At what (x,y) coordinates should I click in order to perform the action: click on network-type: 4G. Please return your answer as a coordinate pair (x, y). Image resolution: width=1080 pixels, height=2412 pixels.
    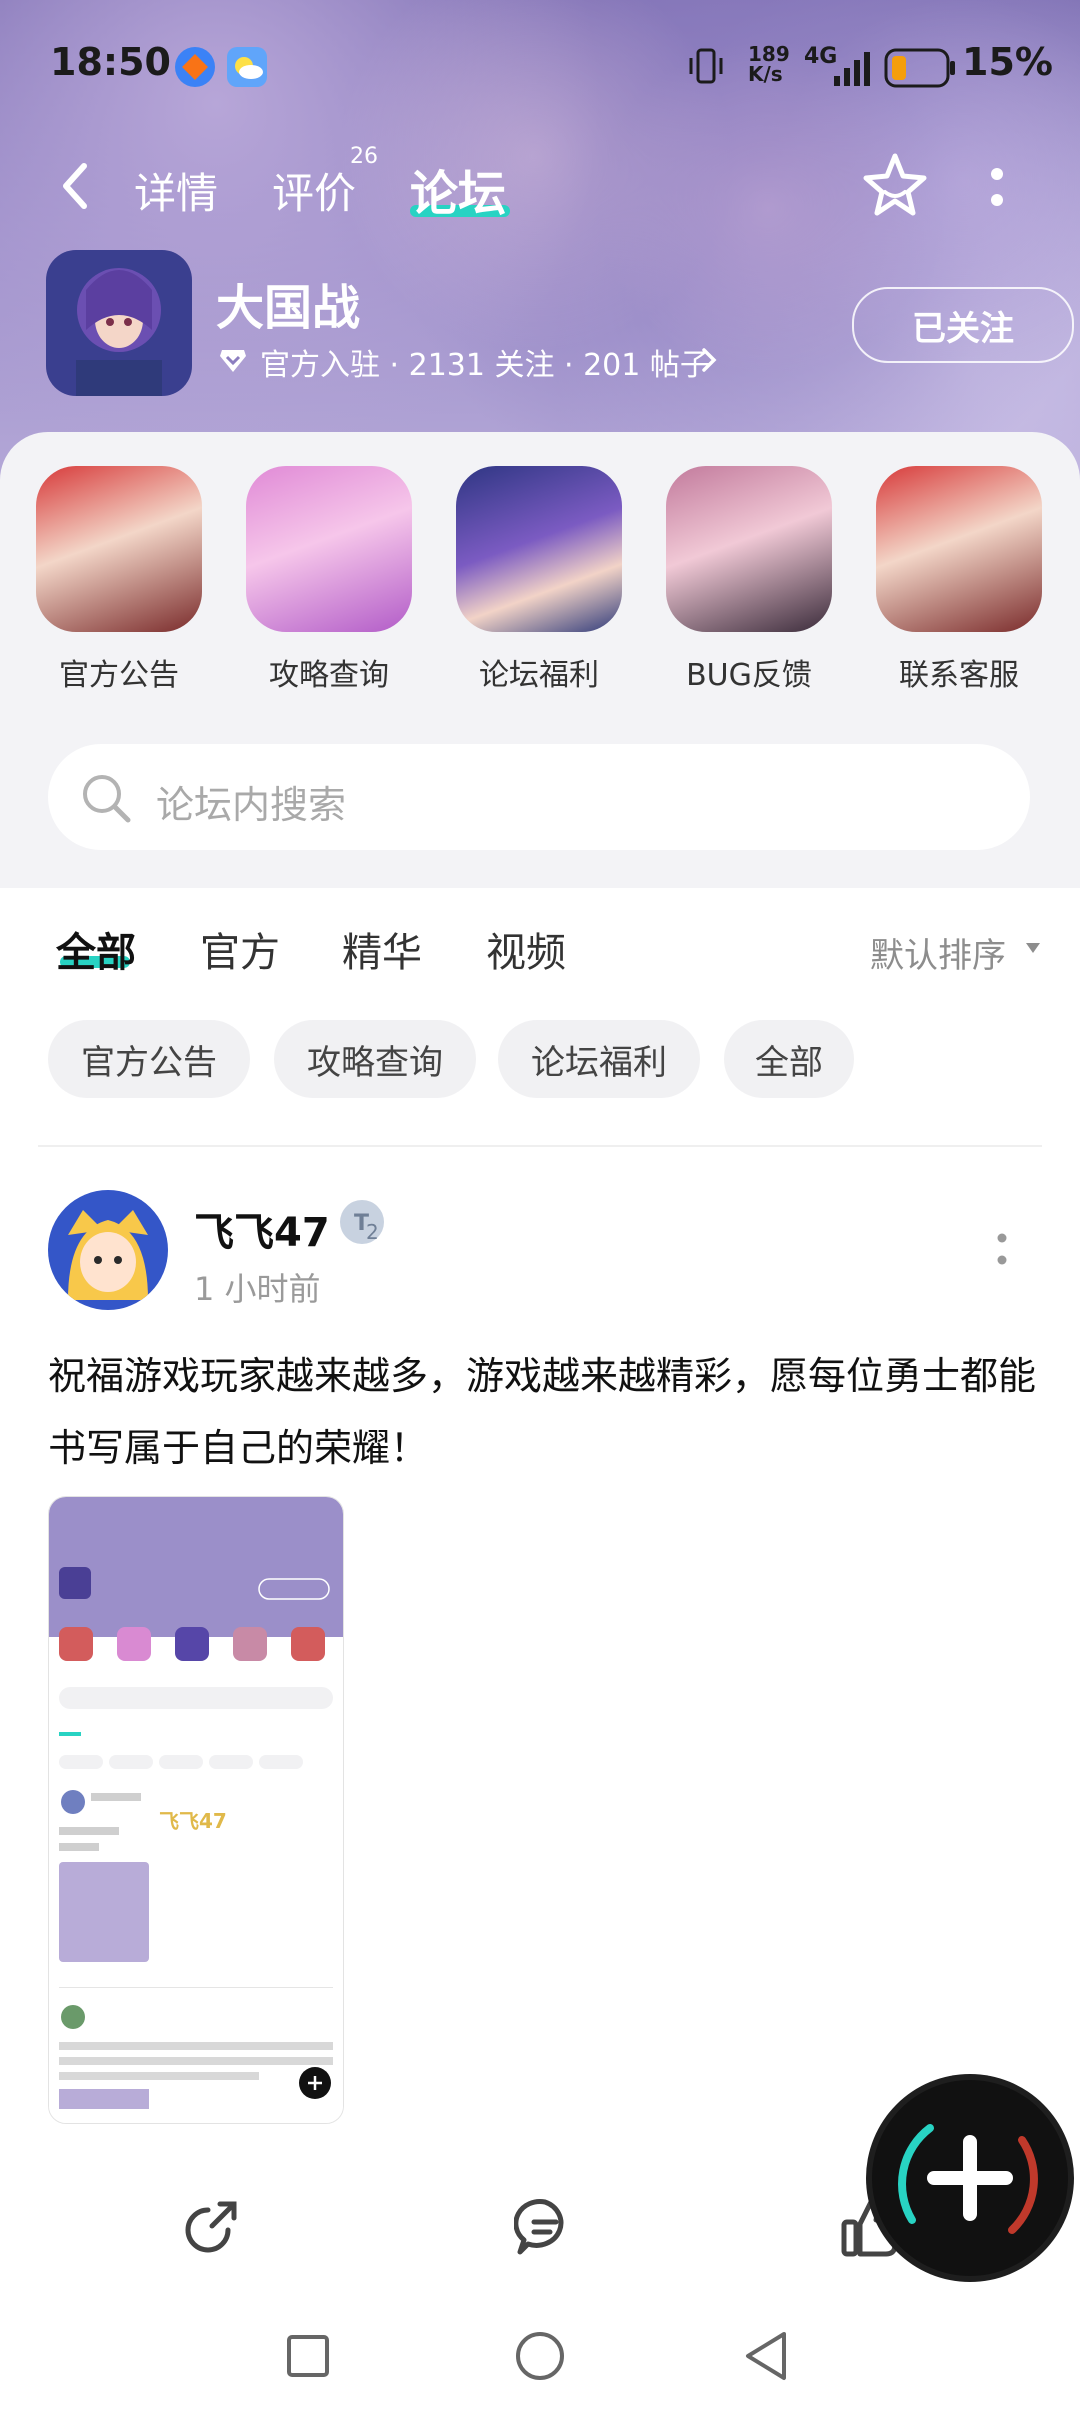
    Looking at the image, I should click on (821, 56).